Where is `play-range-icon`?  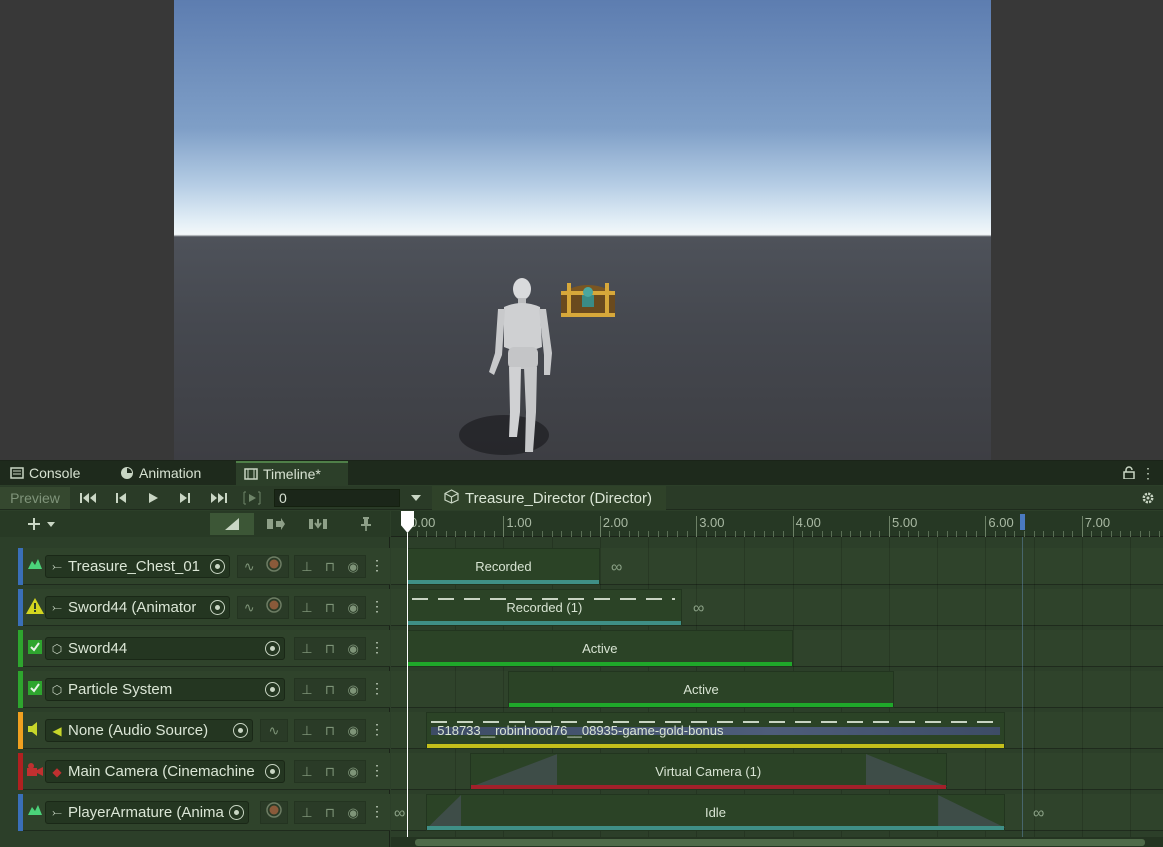
play-range-icon is located at coordinates (252, 498).